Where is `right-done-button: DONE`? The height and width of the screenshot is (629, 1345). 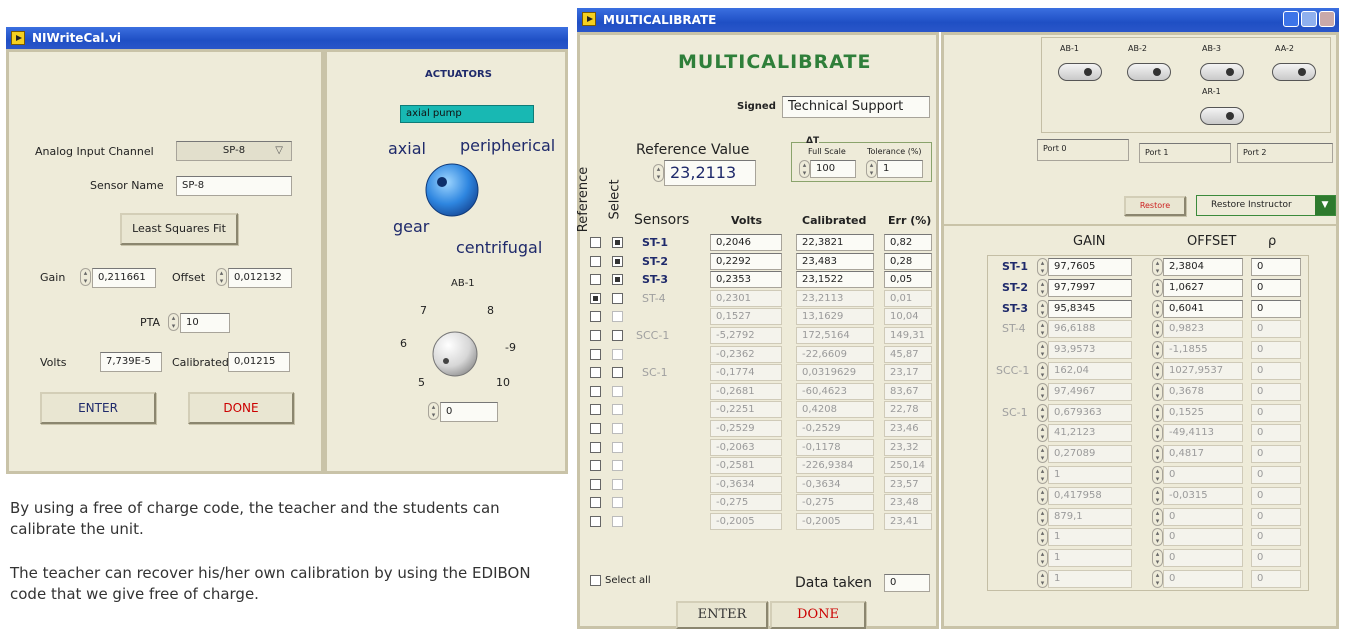 right-done-button: DONE is located at coordinates (818, 615).